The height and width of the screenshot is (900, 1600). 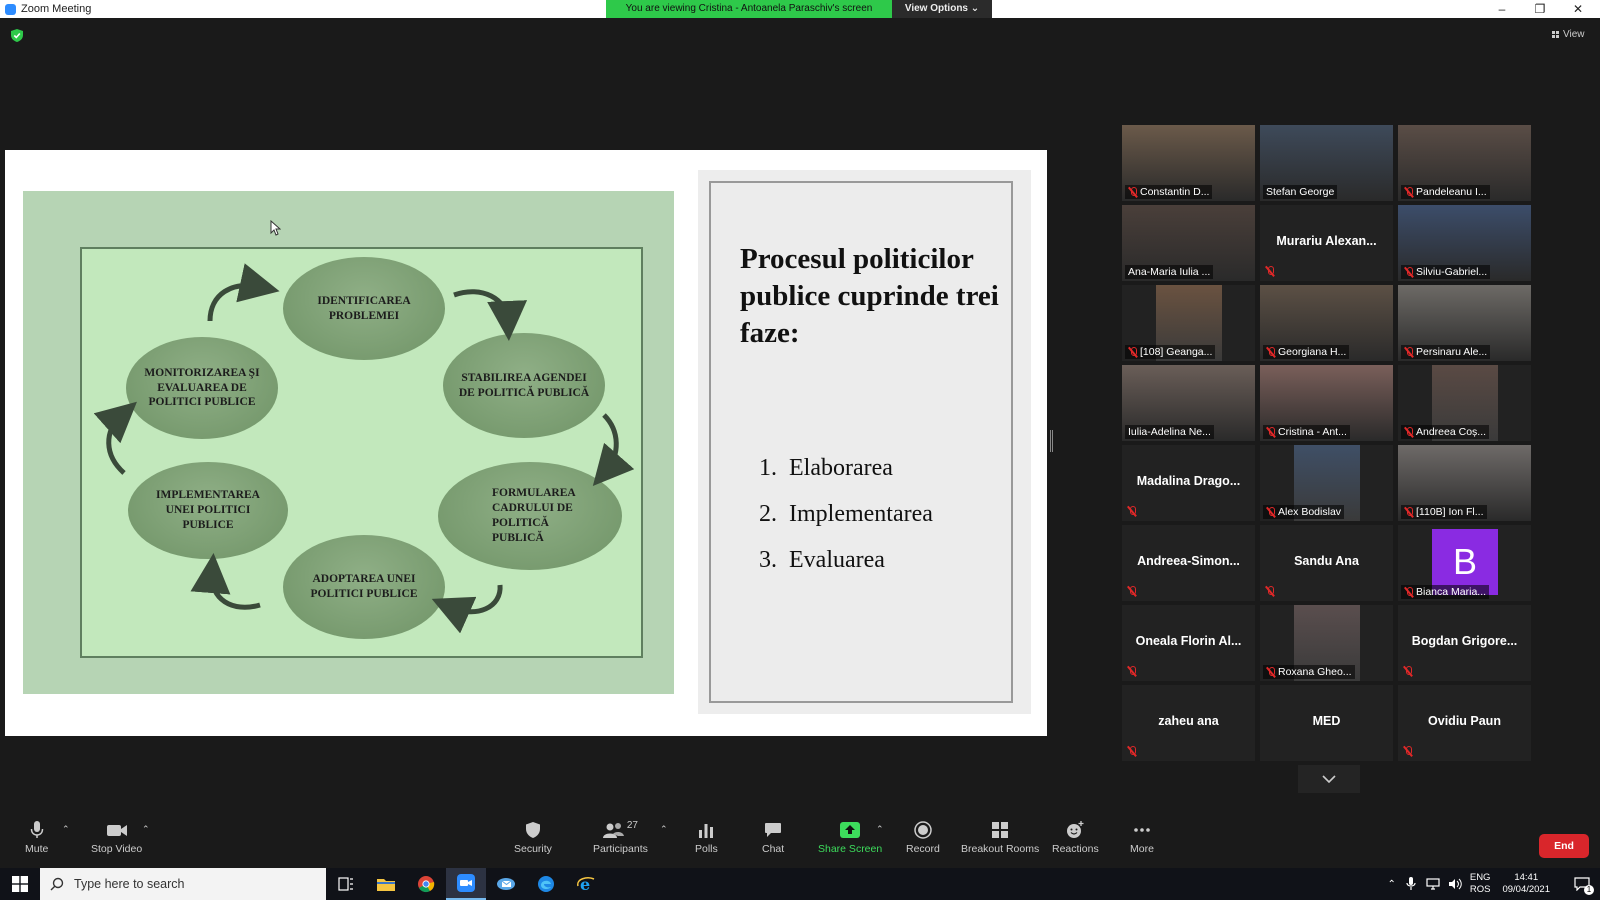 I want to click on participant-tile: Ovidiu Paun, so click(x=1464, y=723).